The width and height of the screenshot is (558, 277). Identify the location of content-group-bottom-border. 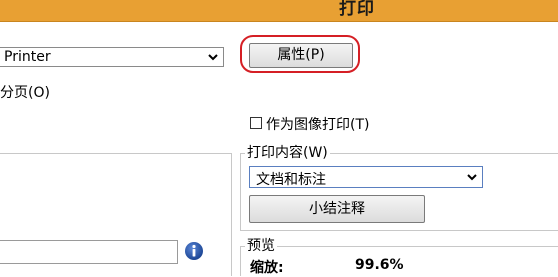
(399, 230).